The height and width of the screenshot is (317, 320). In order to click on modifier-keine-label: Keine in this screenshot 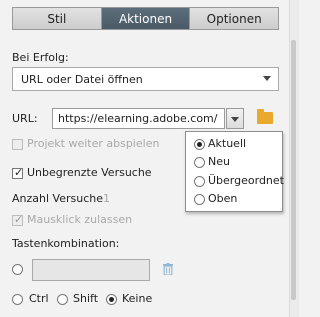, I will do `click(137, 298)`.